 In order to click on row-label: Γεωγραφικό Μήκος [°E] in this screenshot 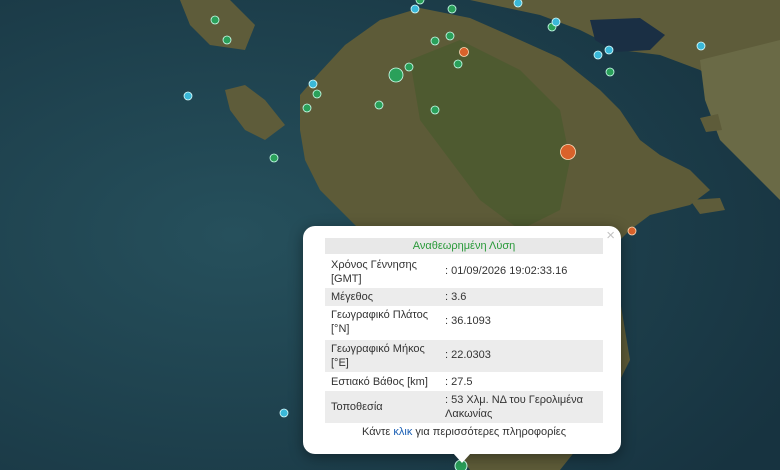, I will do `click(378, 356)`.